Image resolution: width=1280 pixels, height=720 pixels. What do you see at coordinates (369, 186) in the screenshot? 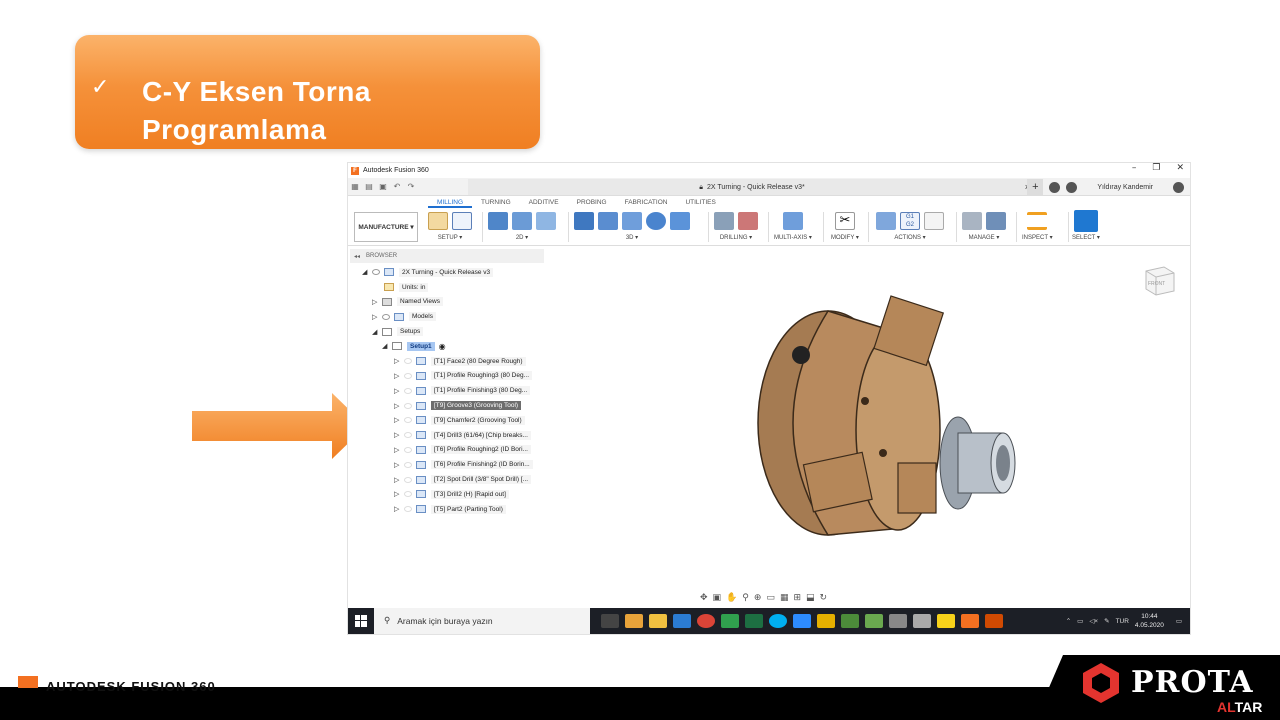
I see `file-menu-icon: ▤` at bounding box center [369, 186].